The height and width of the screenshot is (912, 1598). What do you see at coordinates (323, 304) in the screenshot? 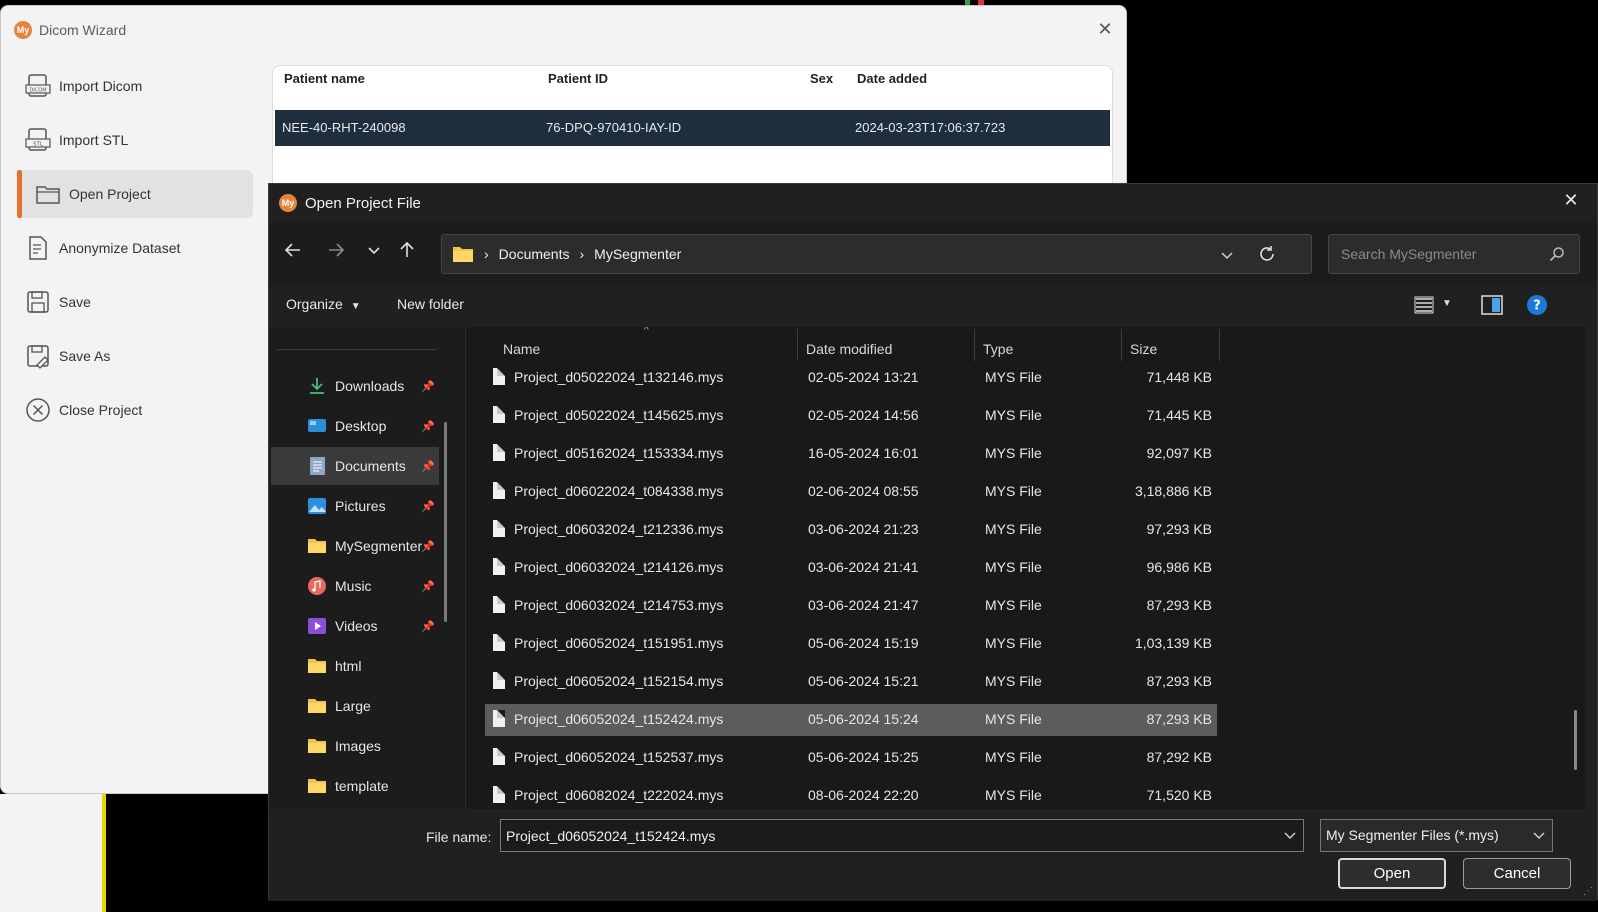
I see `organize-button: Organize ▼` at bounding box center [323, 304].